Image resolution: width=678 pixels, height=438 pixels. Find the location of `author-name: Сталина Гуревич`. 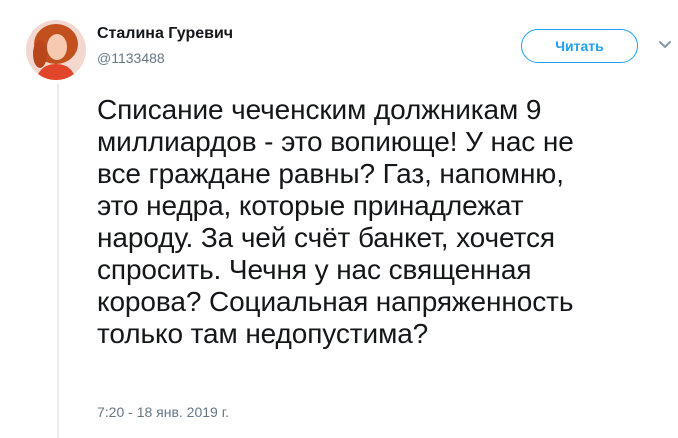

author-name: Сталина Гуревич is located at coordinates (165, 34).